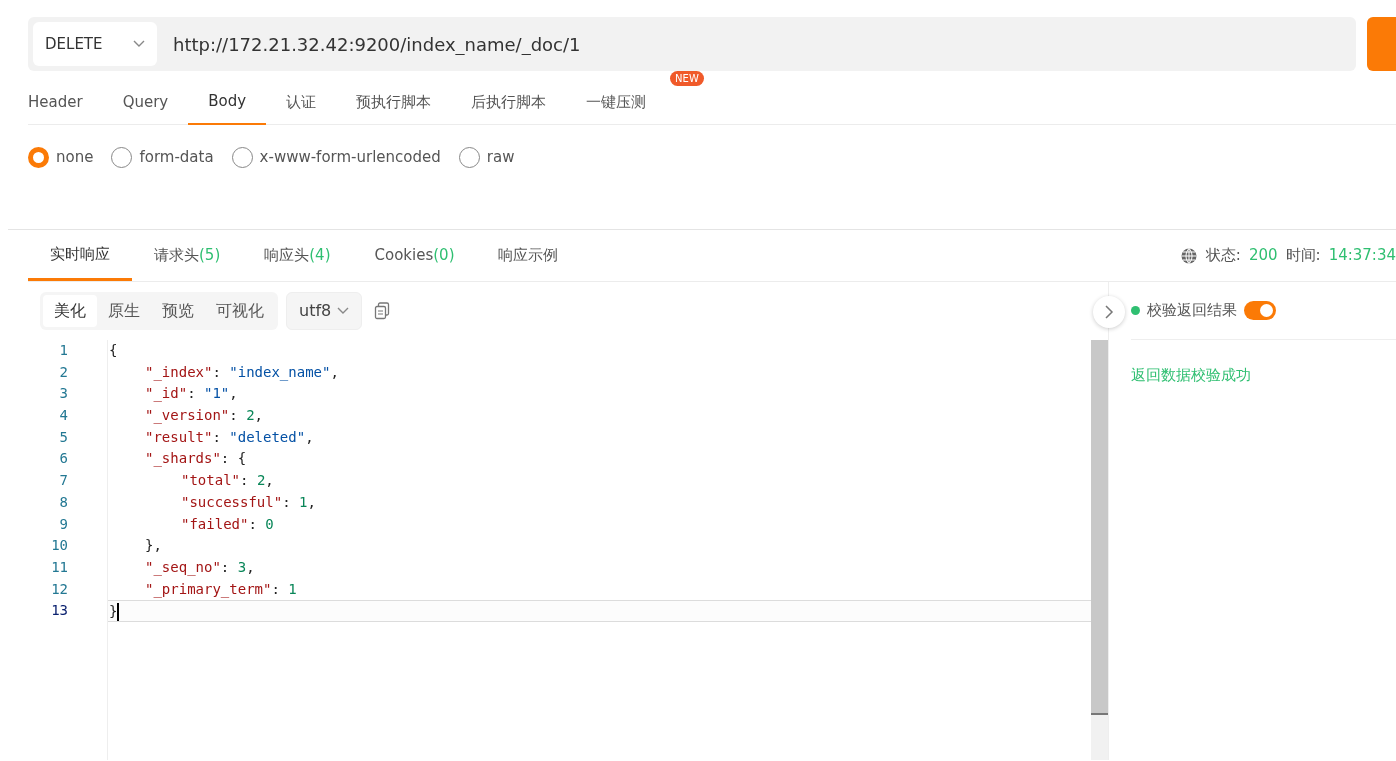  What do you see at coordinates (196, 459) in the screenshot?
I see `code-line: "_shards": {` at bounding box center [196, 459].